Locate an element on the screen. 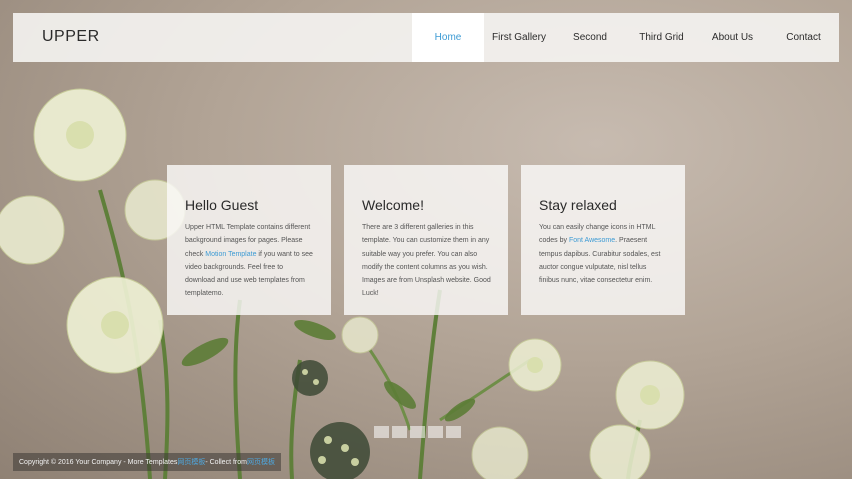  nav-item-third-grid: Third Grid is located at coordinates (661, 37).